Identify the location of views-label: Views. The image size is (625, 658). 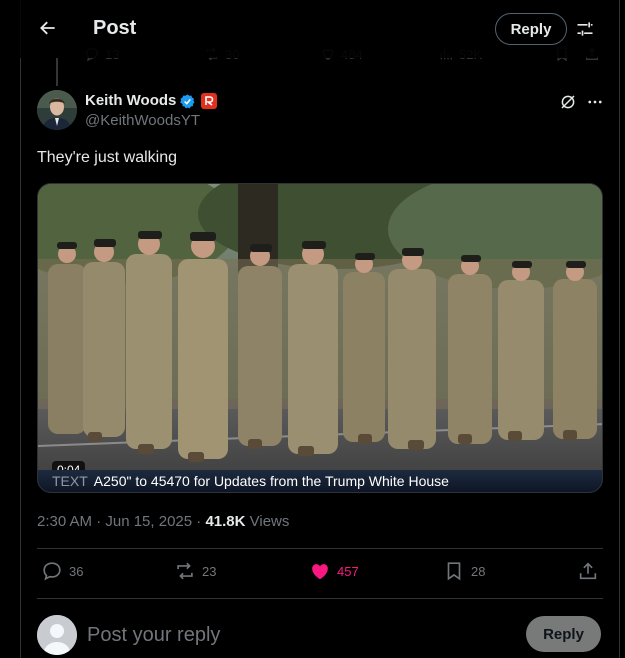
(267, 521).